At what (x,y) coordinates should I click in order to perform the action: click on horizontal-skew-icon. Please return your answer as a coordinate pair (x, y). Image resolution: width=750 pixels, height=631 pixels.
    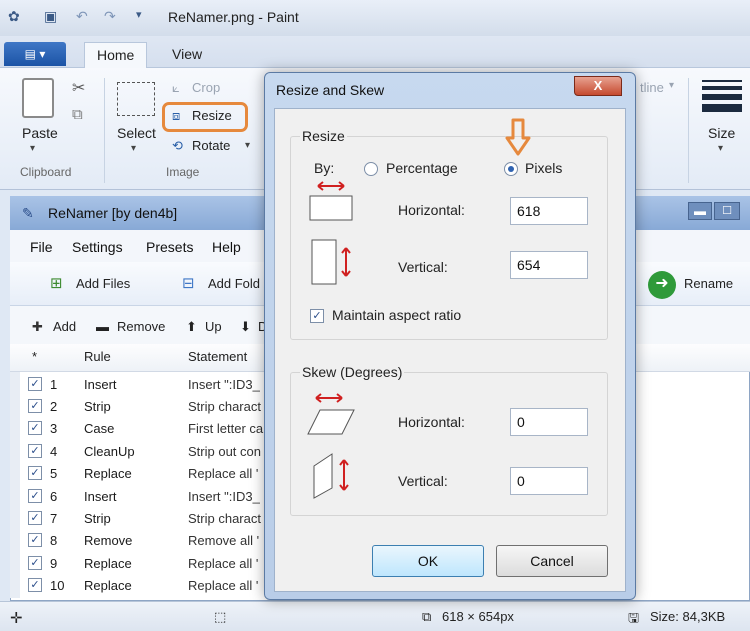
    Looking at the image, I should click on (331, 414).